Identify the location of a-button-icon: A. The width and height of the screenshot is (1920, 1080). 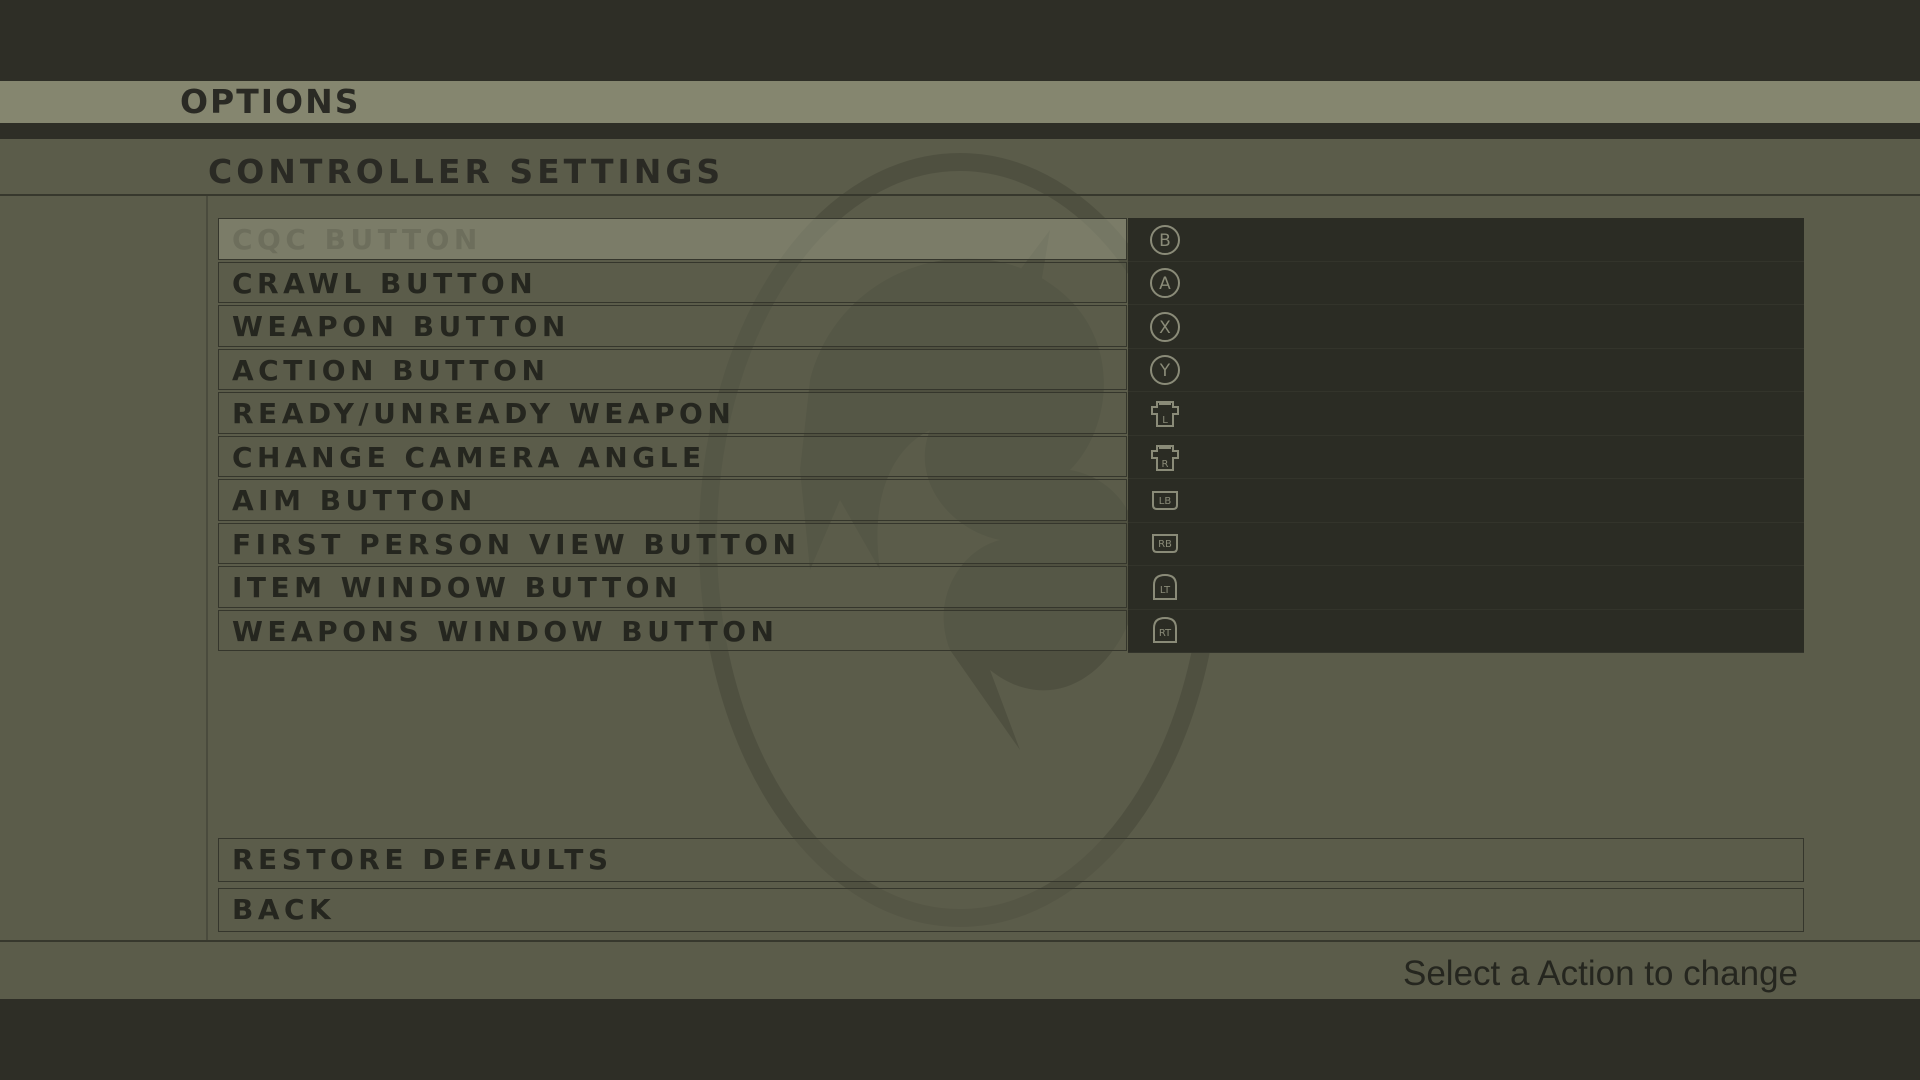
(1165, 283).